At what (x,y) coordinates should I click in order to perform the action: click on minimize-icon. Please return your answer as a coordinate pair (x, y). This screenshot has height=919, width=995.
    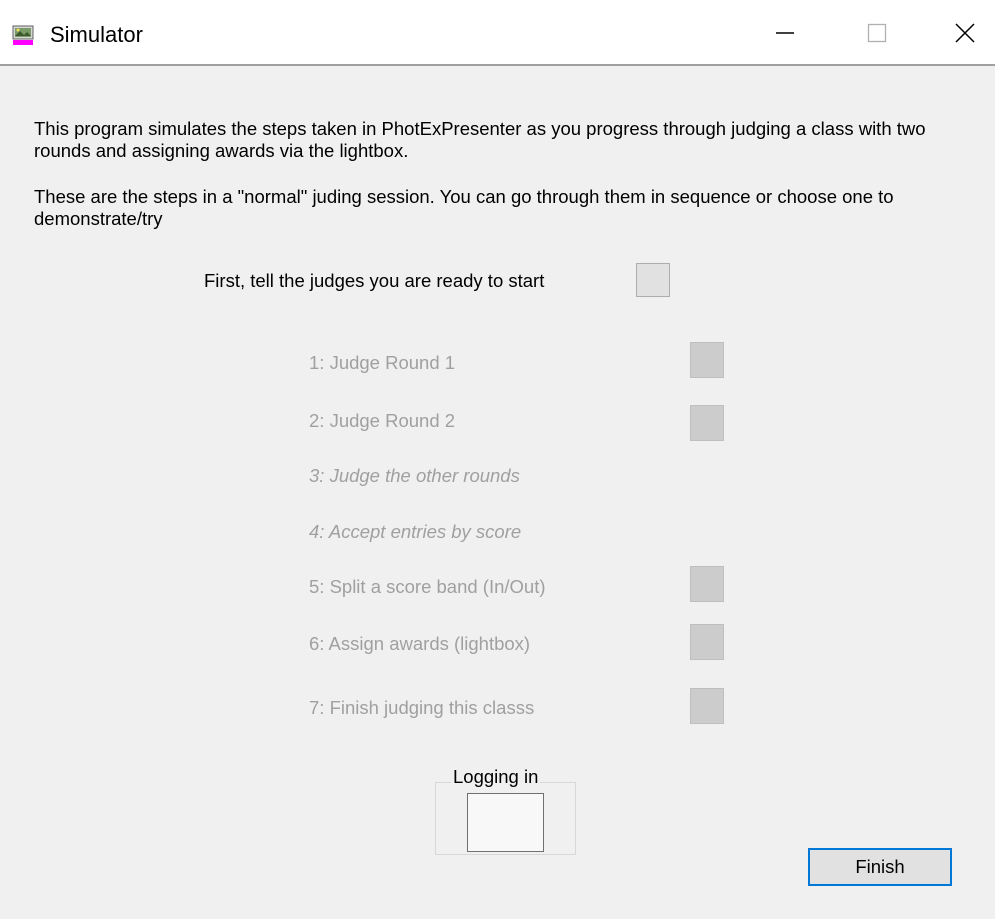
    Looking at the image, I should click on (785, 33).